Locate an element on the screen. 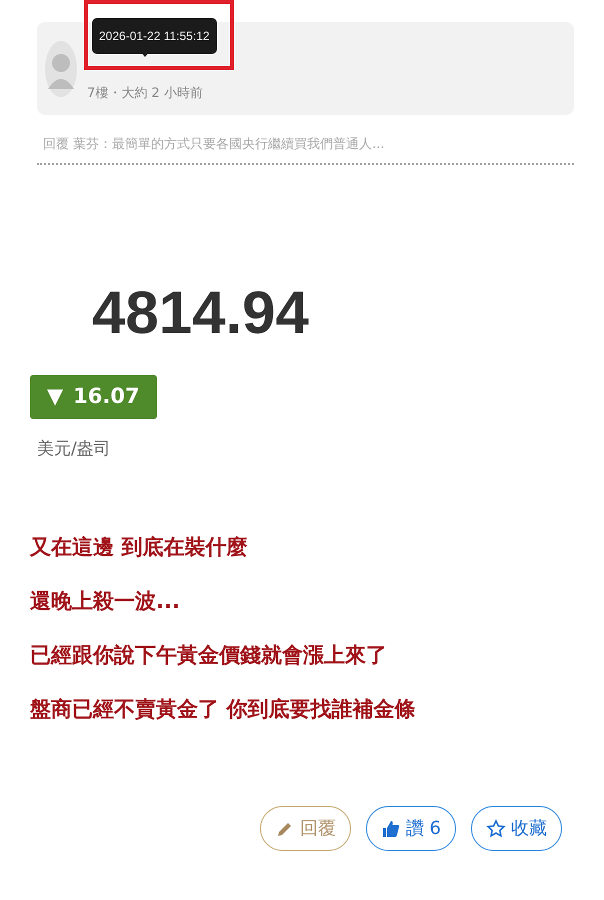  comment-text: 已經跟你說下午黃金價錢就會漲上來了 is located at coordinates (209, 655).